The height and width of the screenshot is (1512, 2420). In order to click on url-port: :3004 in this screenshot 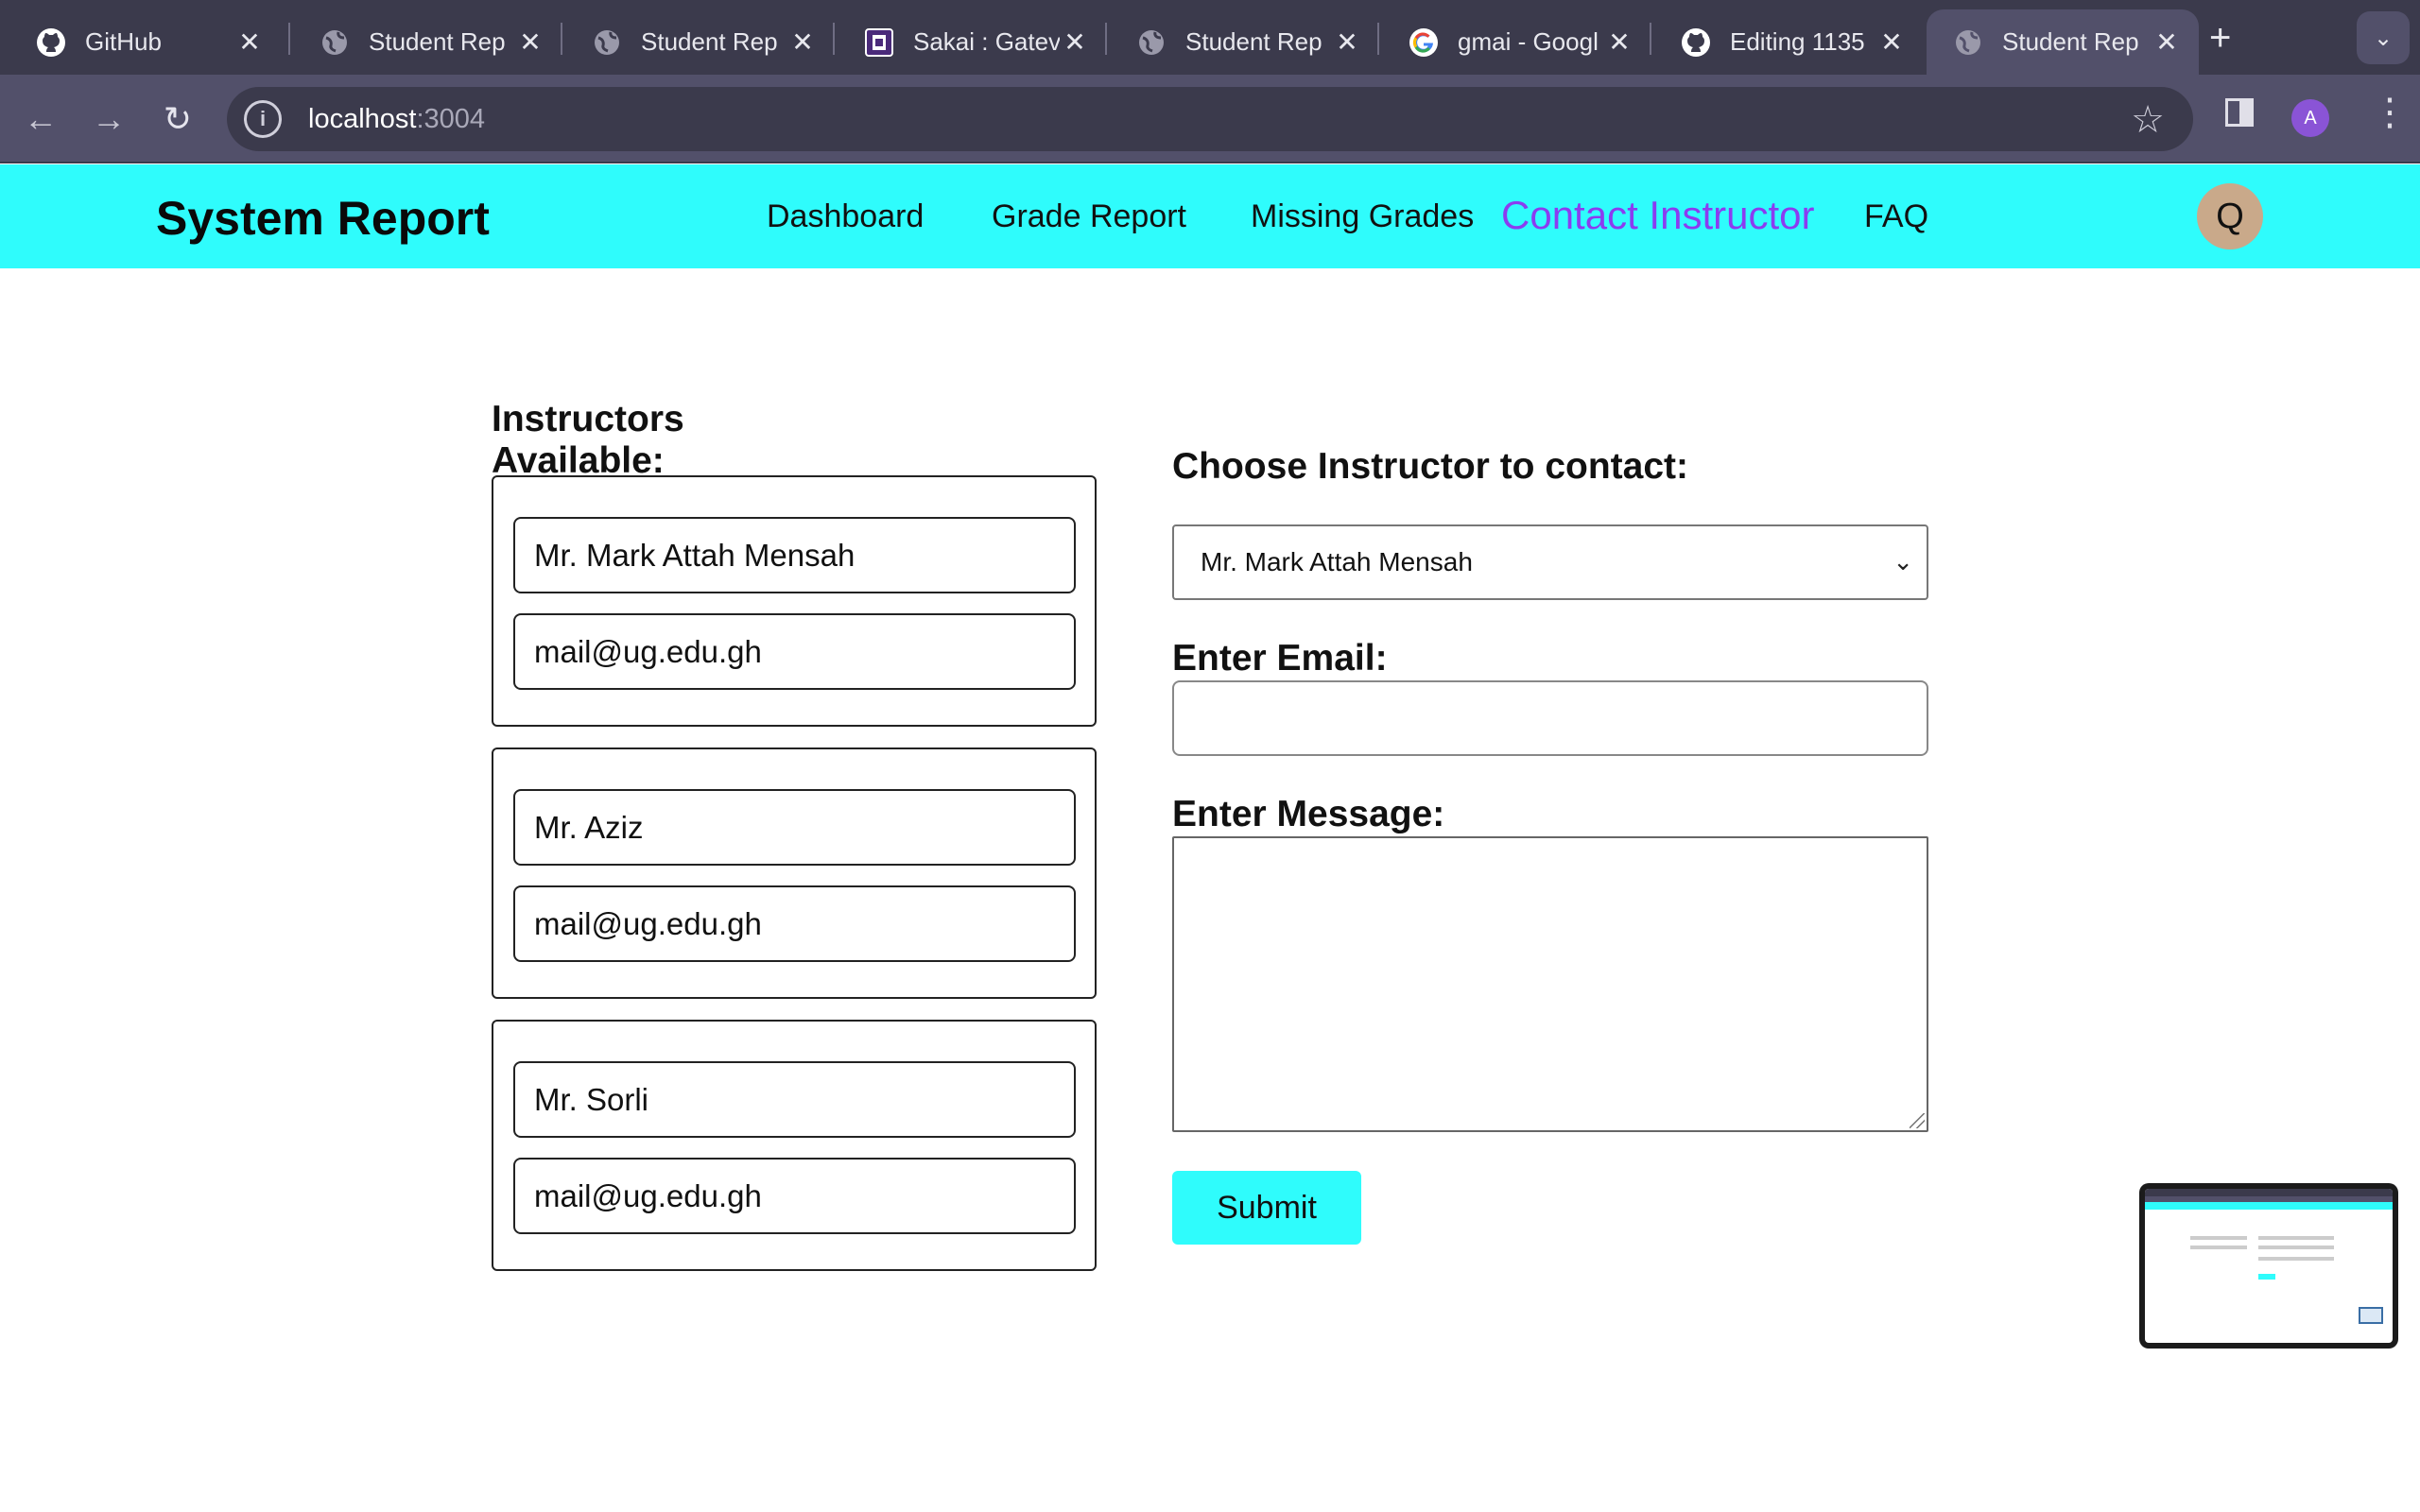, I will do `click(451, 118)`.